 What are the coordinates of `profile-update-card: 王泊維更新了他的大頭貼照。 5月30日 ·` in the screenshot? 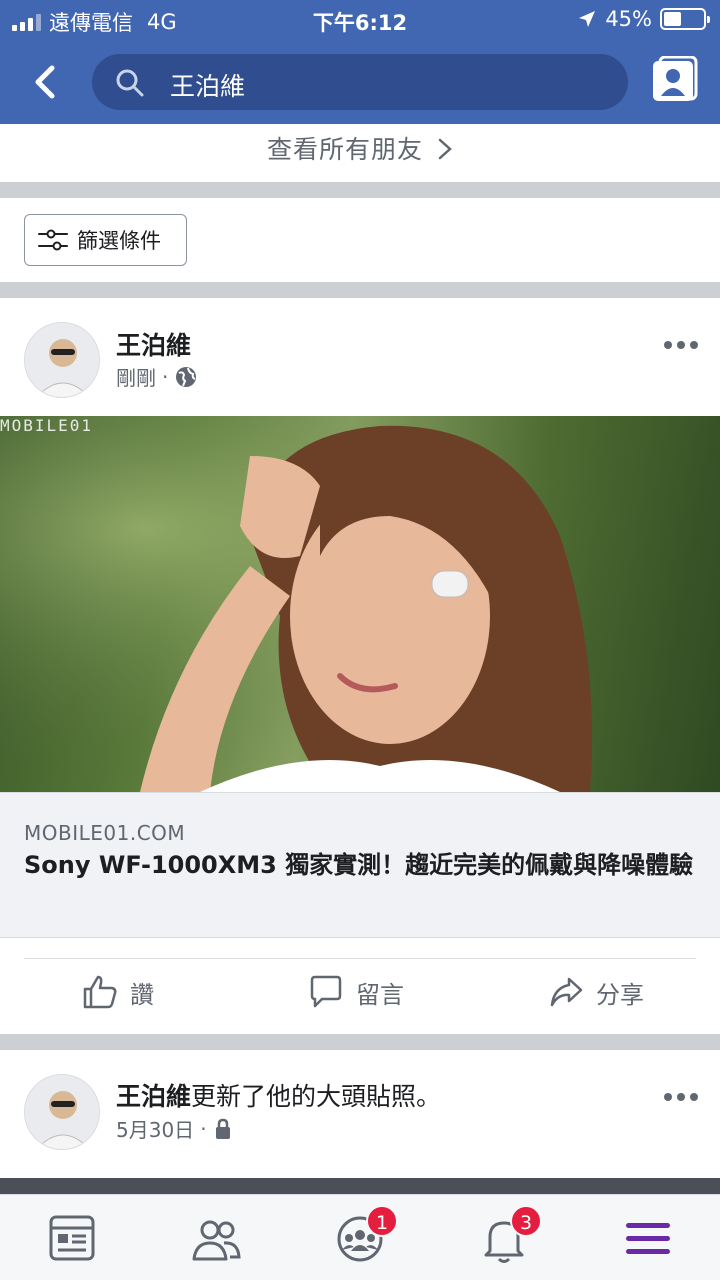 It's located at (360, 1114).